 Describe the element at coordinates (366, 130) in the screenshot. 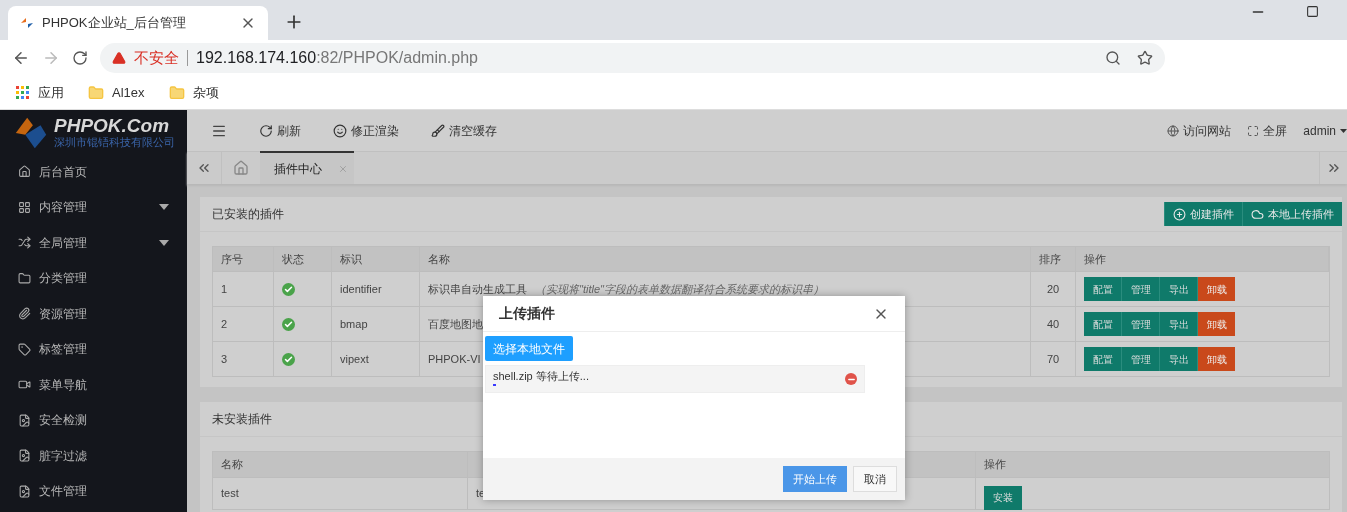

I see `toolbar-button: 修正渲染` at that location.